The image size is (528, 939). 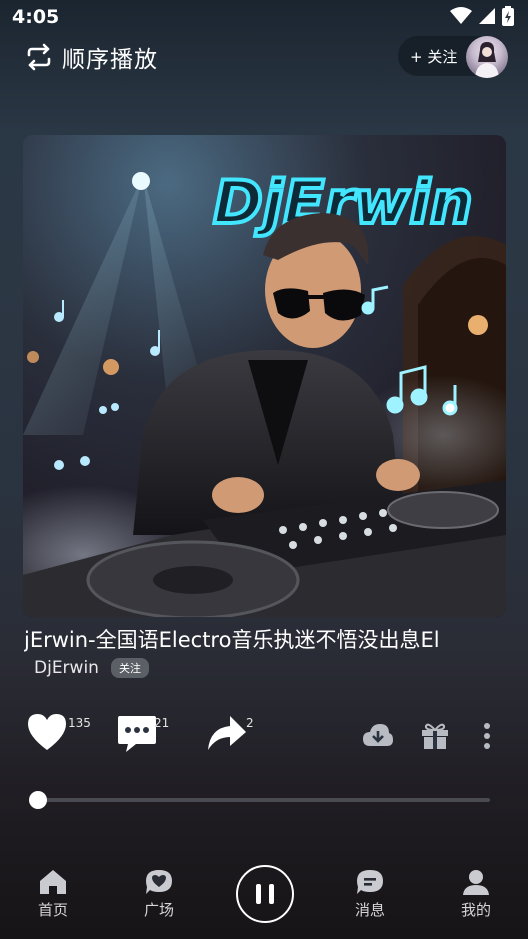 I want to click on artist-name: DjErwin, so click(x=66, y=668).